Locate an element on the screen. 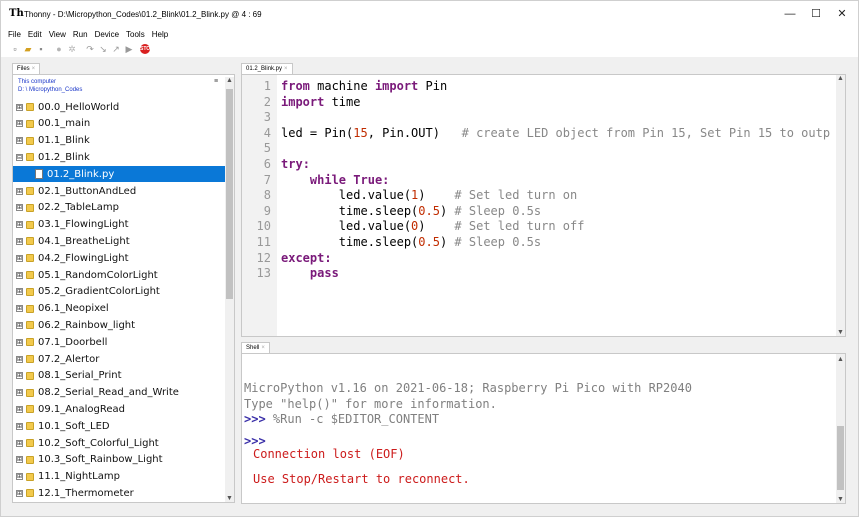 This screenshot has width=859, height=517. tab-shell: Shell × is located at coordinates (255, 347).